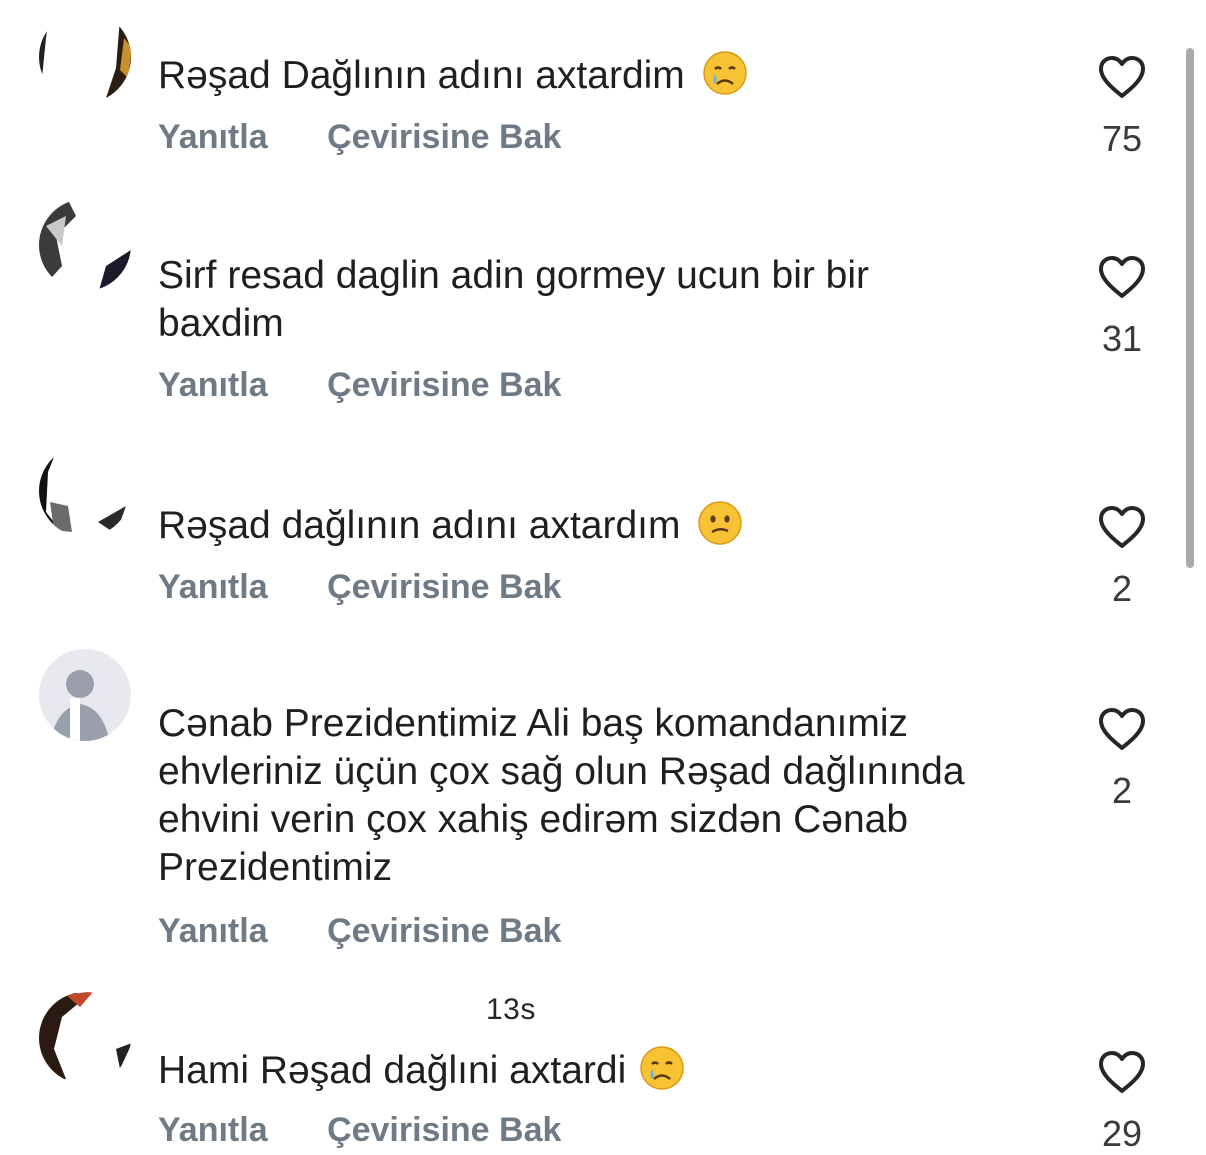 This screenshot has height=1155, width=1206. Describe the element at coordinates (392, 1070) in the screenshot. I see `comment-body: Hami Rəşad dağlıni axtardi` at that location.